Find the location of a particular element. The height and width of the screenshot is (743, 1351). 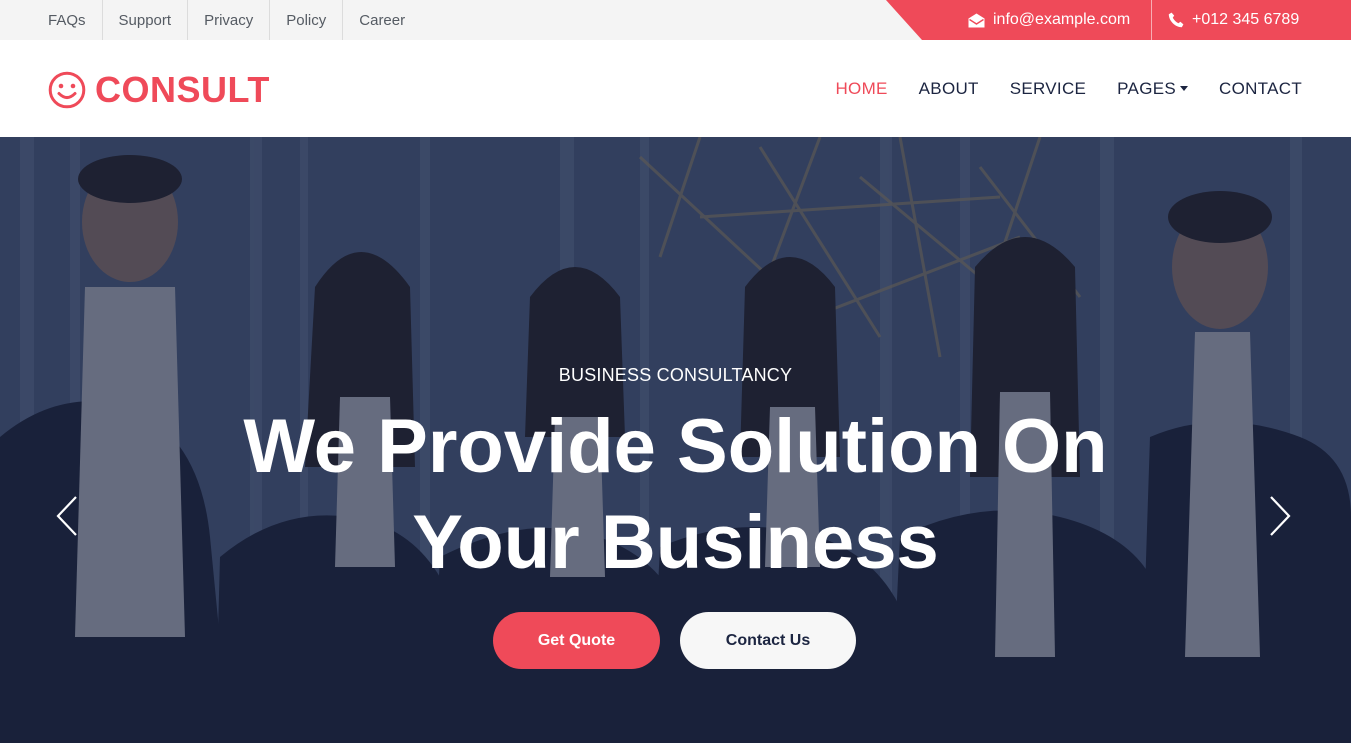

main-nav: HOME ABOUT SERVICE PAGES CONTACT is located at coordinates (1053, 88).